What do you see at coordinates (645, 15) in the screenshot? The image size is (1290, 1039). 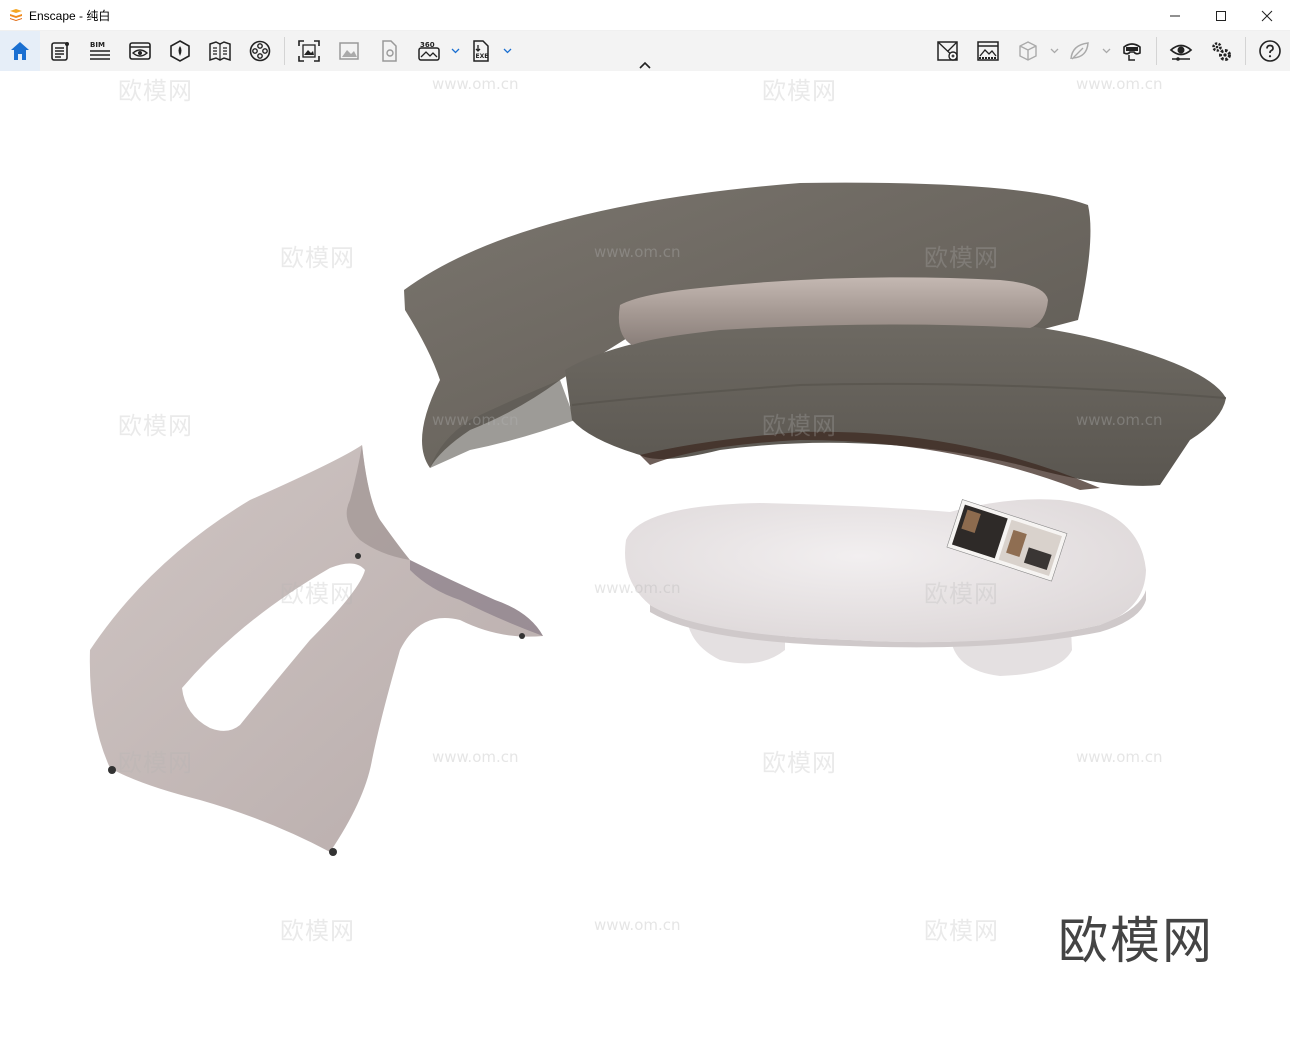 I see `title-bar: Enscape - 纯白` at bounding box center [645, 15].